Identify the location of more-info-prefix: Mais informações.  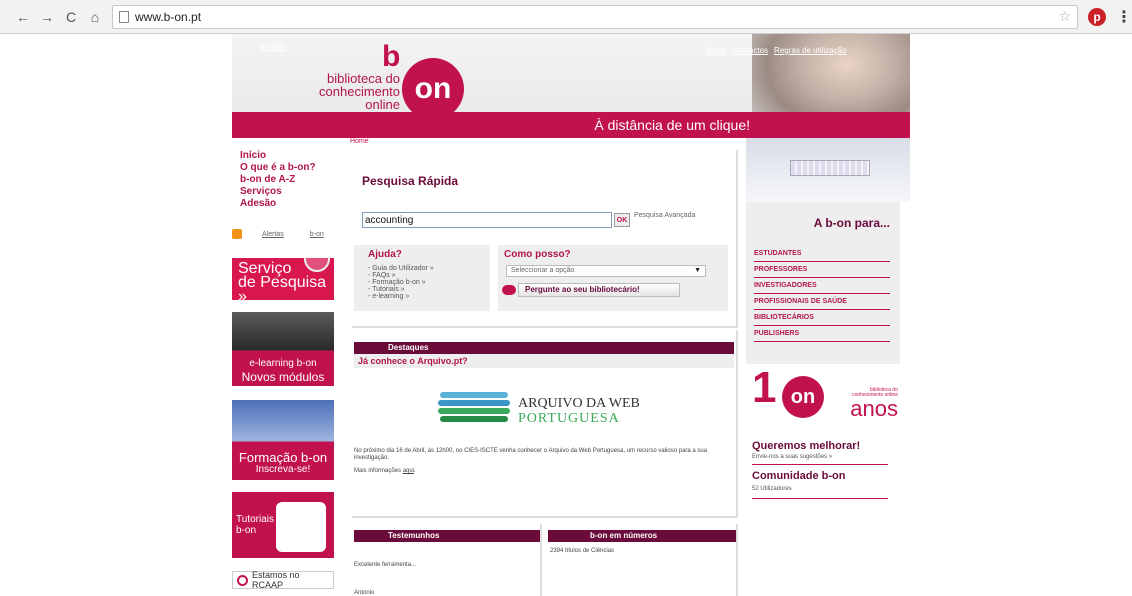
(378, 471).